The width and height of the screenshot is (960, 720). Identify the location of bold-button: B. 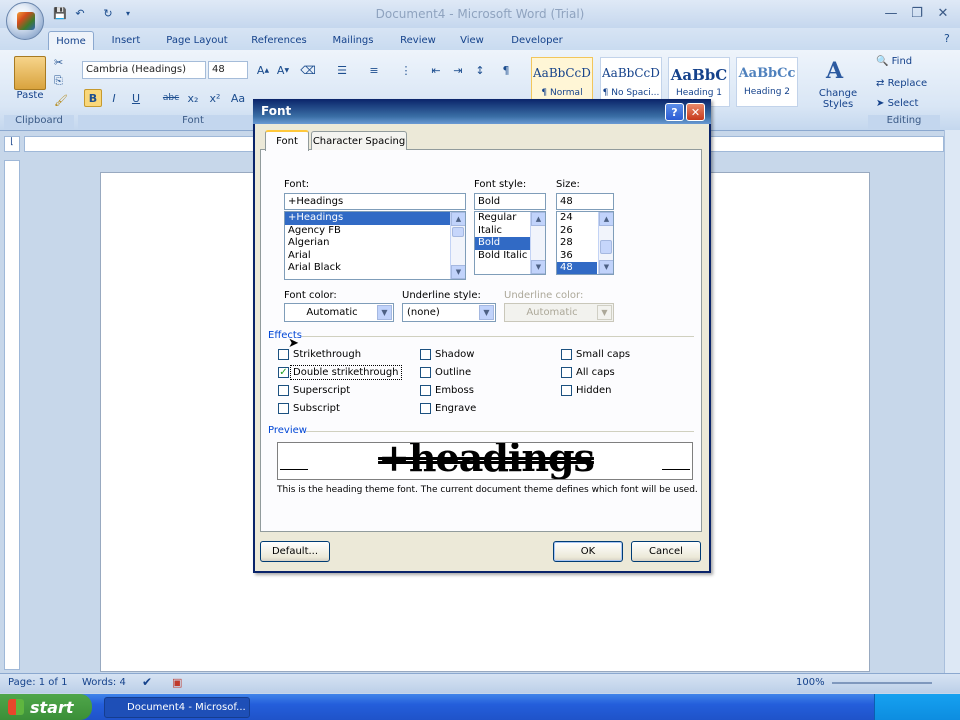
(93, 98).